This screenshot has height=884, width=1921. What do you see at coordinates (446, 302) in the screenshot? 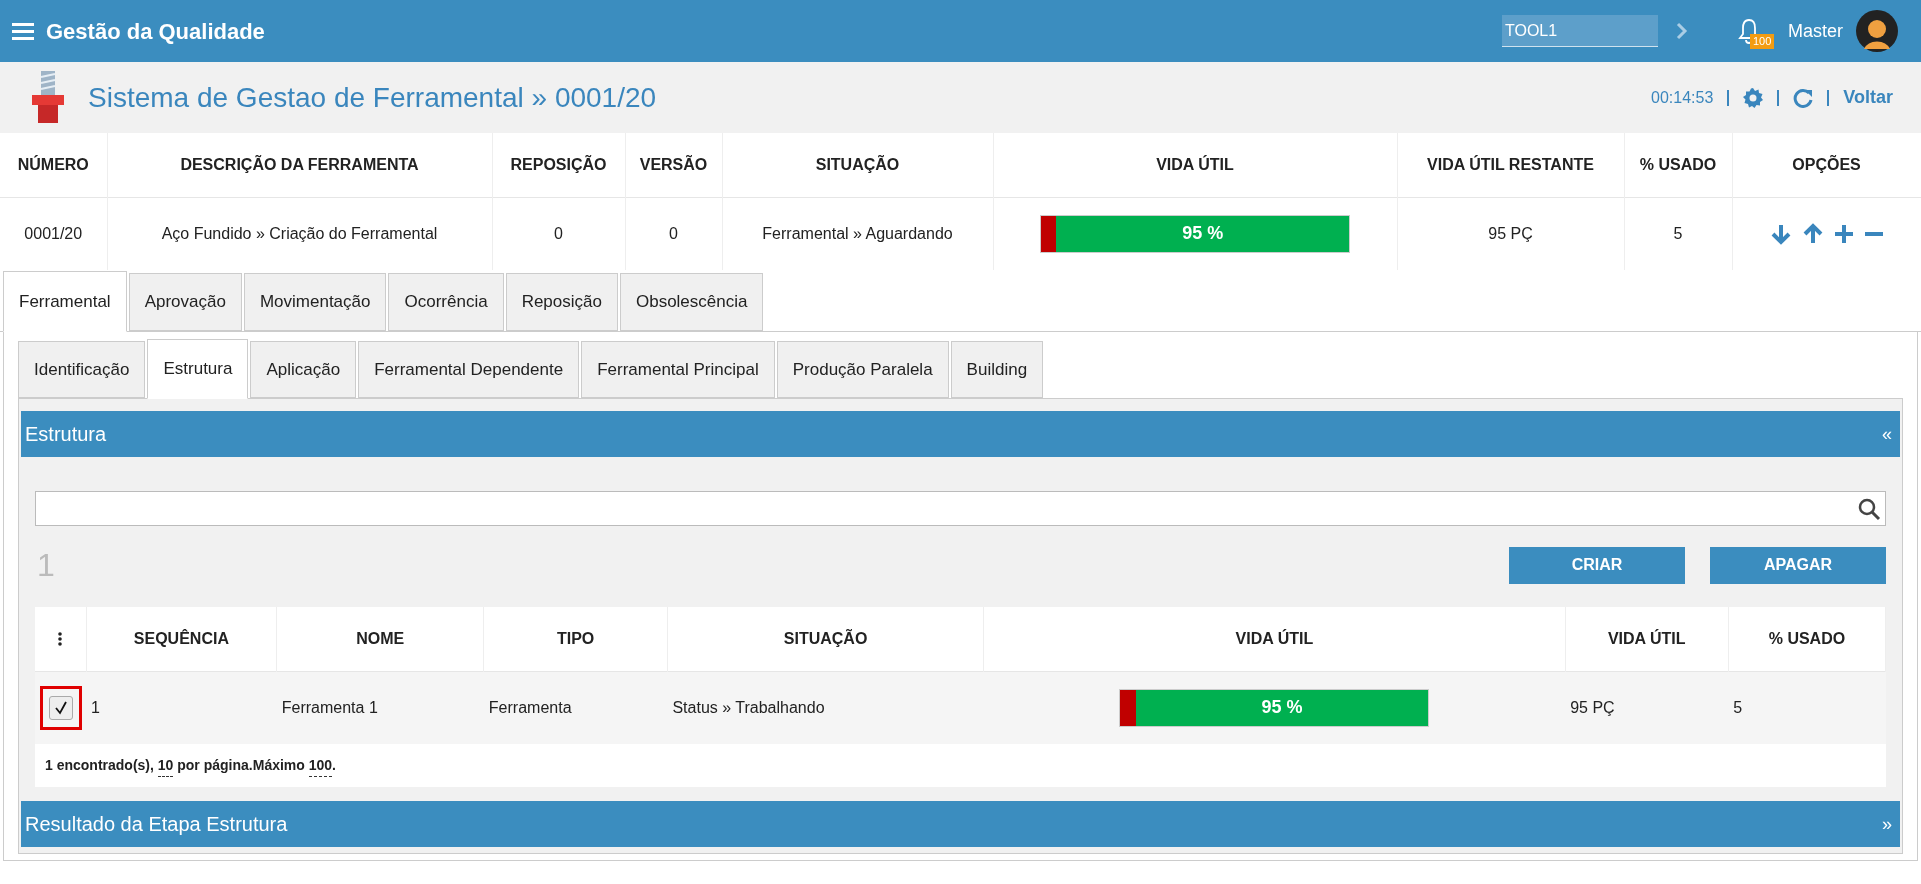
I see `tab: Ocorrência` at bounding box center [446, 302].